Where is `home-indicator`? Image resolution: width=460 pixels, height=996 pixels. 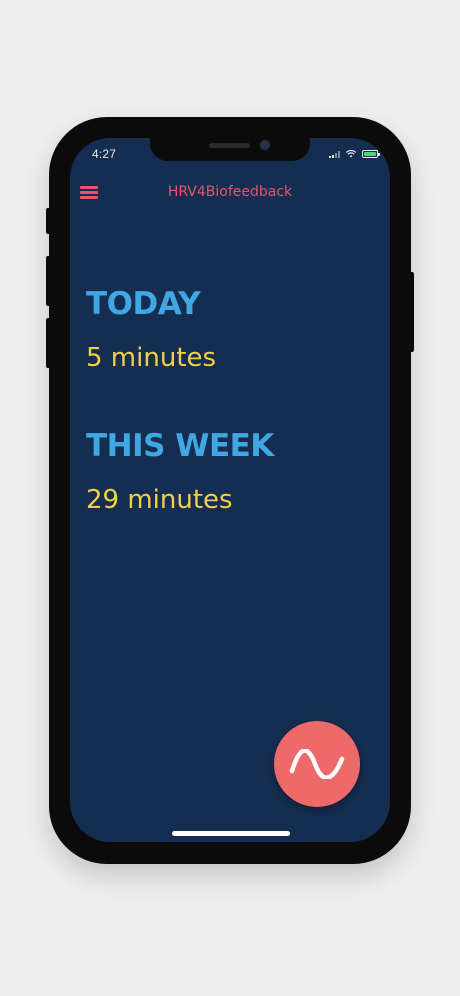 home-indicator is located at coordinates (231, 833).